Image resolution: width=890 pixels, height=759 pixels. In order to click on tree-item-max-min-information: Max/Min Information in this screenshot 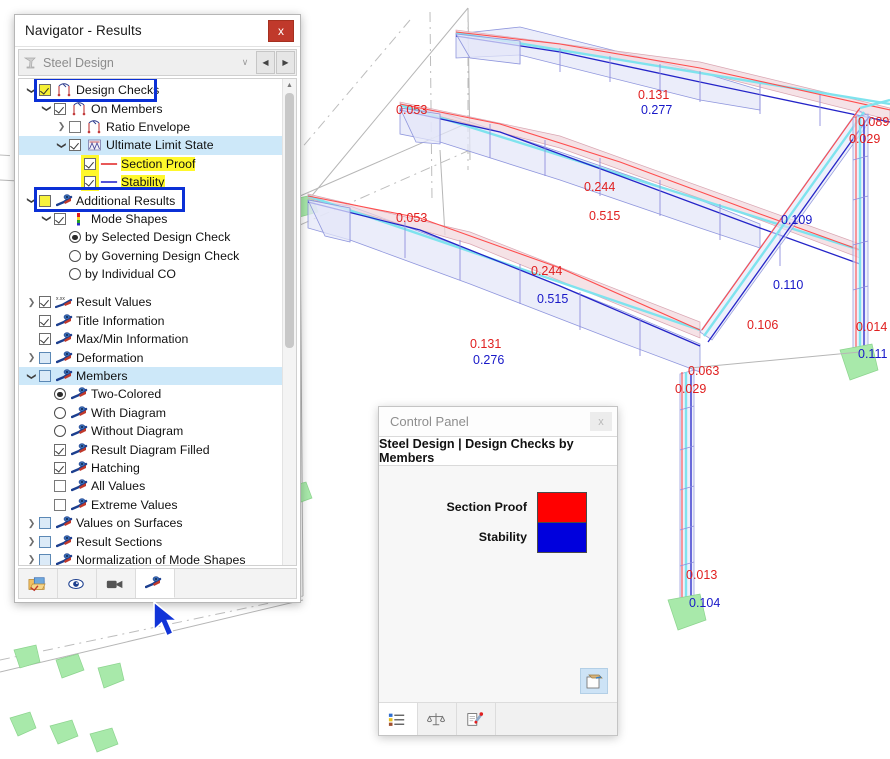, I will do `click(151, 339)`.